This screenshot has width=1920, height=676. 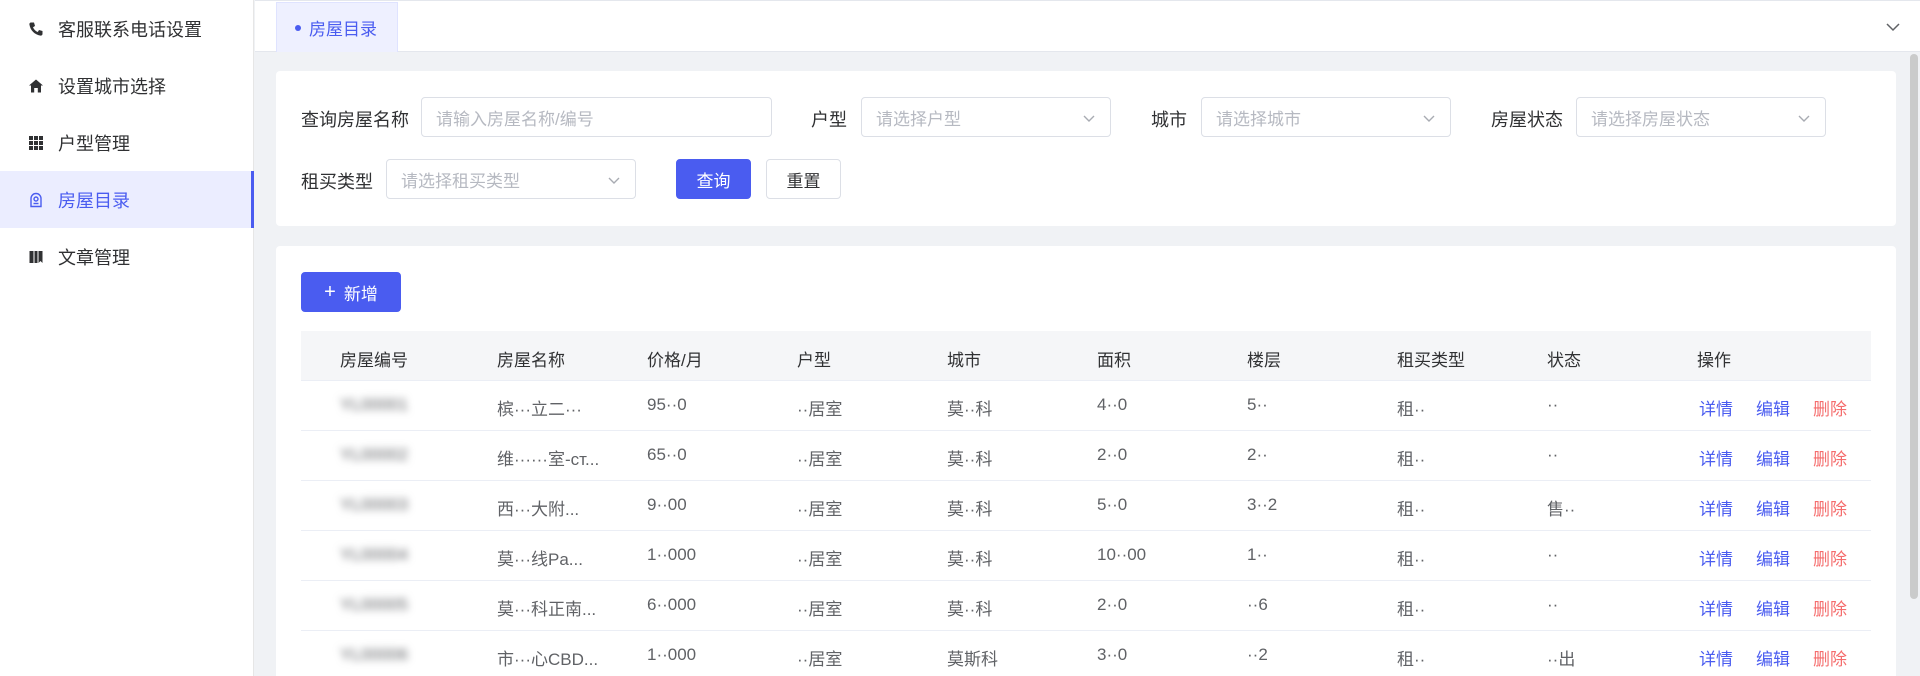 What do you see at coordinates (803, 179) in the screenshot?
I see `reset-button: 重置` at bounding box center [803, 179].